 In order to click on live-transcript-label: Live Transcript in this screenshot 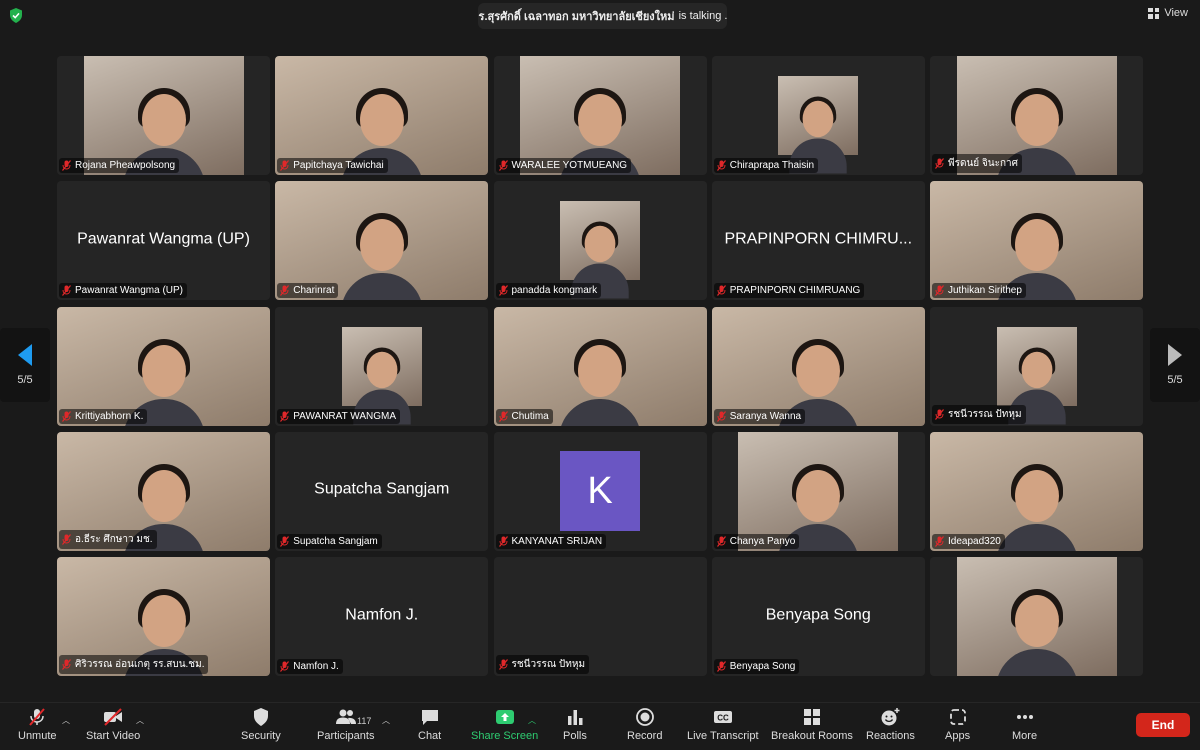, I will do `click(723, 736)`.